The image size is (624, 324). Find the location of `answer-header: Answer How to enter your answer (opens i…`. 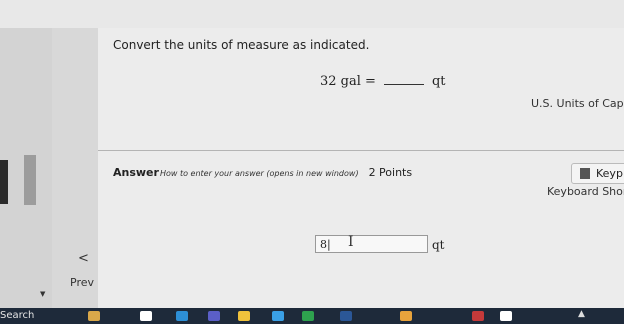

answer-header: Answer How to enter your answer (opens i… is located at coordinates (262, 172).